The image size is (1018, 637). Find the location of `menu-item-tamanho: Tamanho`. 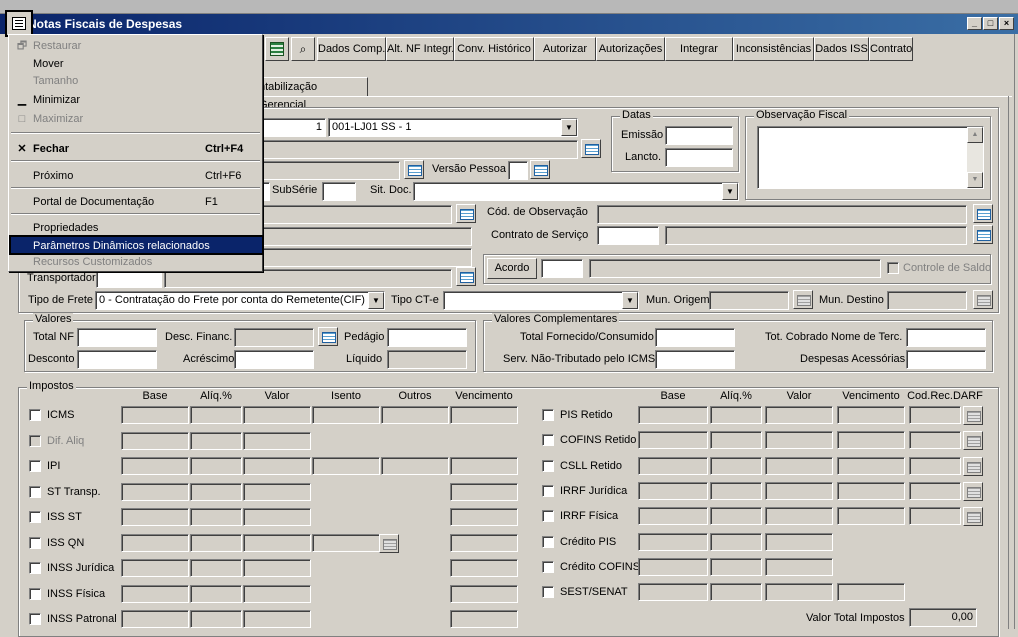

menu-item-tamanho: Tamanho is located at coordinates (135, 81).